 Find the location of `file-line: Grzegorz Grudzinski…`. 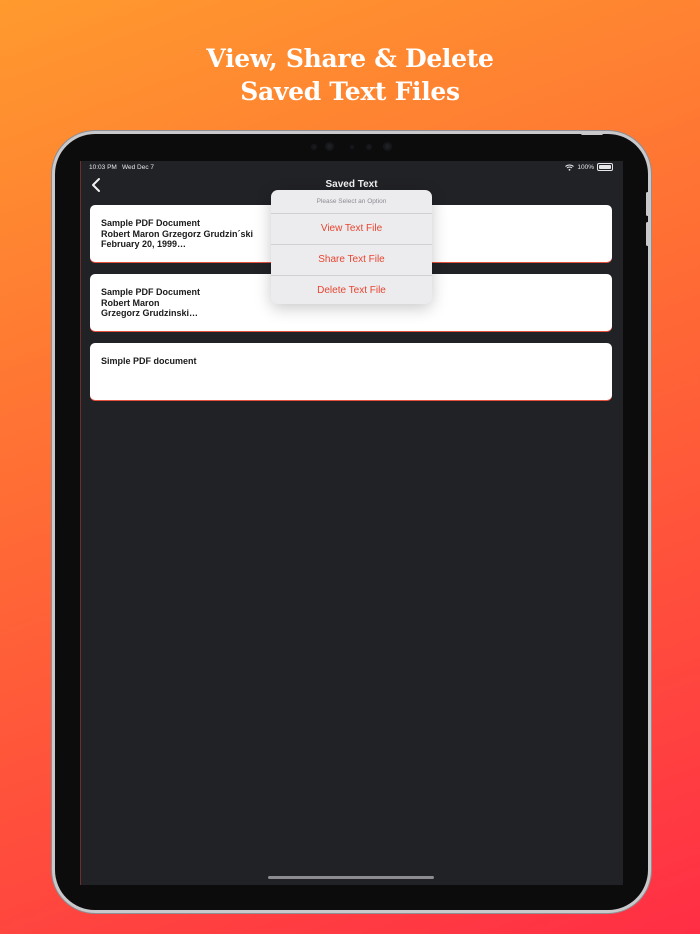

file-line: Grzegorz Grudzinski… is located at coordinates (150, 313).